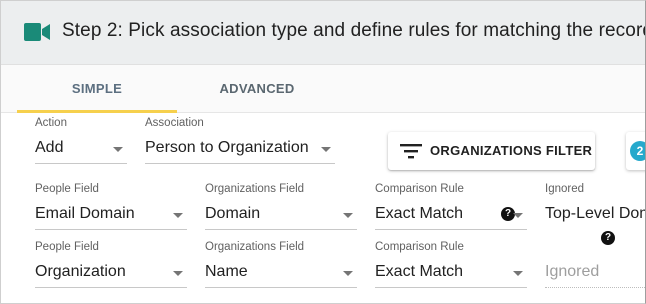  I want to click on organizations-filter-label: ORGANIZATIONS FILTER, so click(511, 150).